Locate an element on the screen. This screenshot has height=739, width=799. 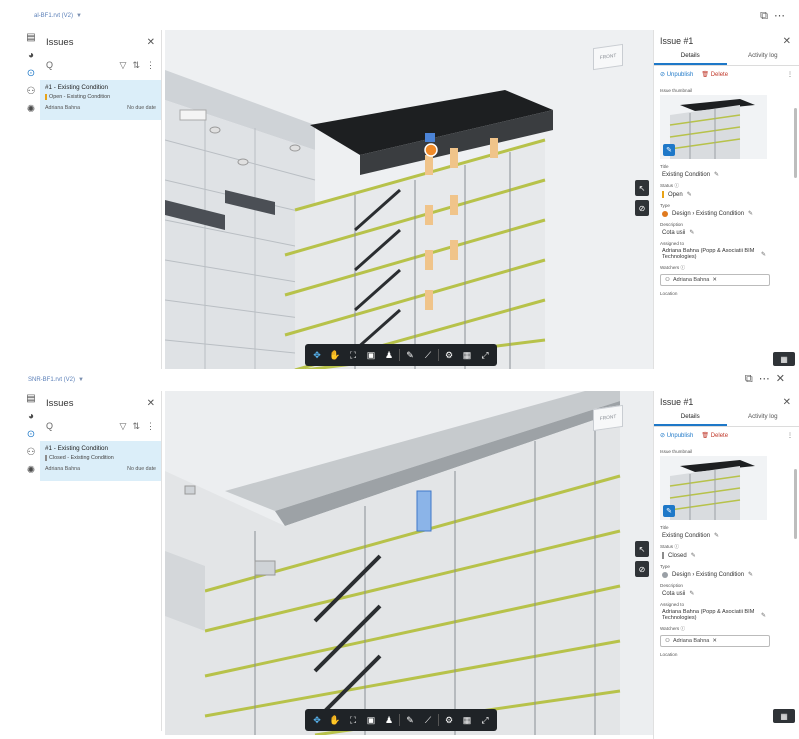
viewer-side-tools: ↖ ⊘ is located at coordinates (642, 198).